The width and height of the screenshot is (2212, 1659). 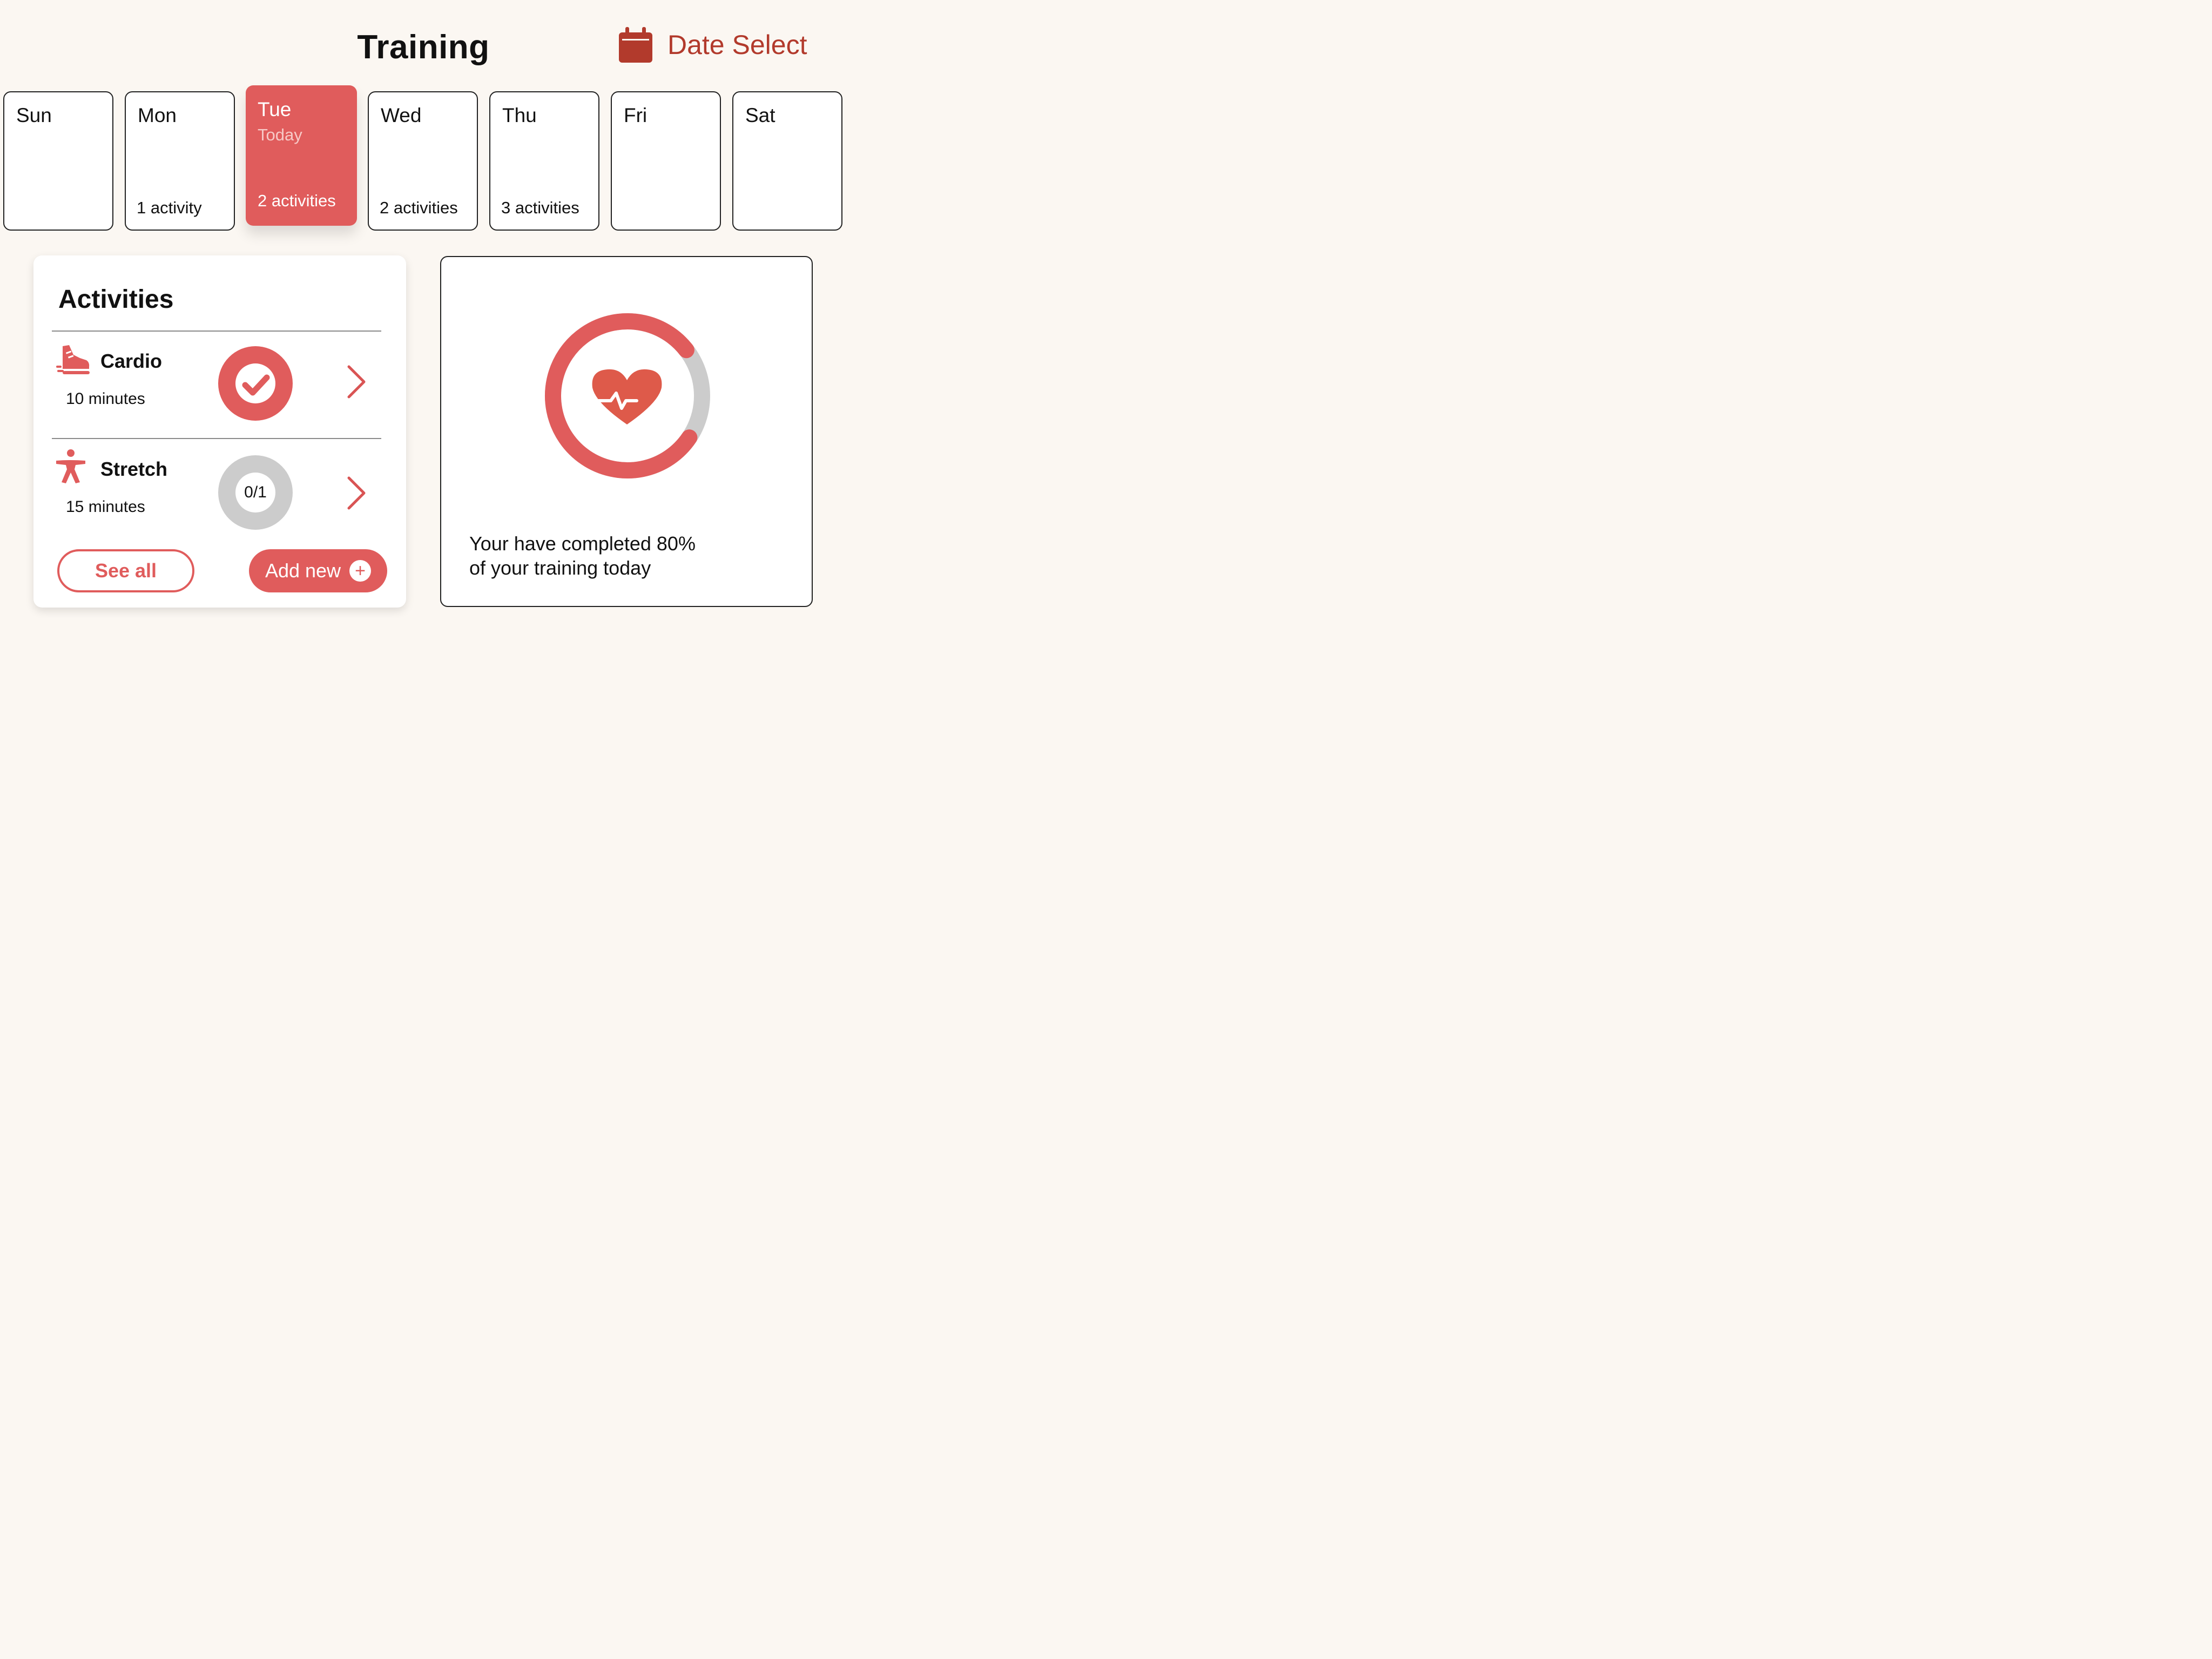 I want to click on plus-icon: +, so click(x=360, y=571).